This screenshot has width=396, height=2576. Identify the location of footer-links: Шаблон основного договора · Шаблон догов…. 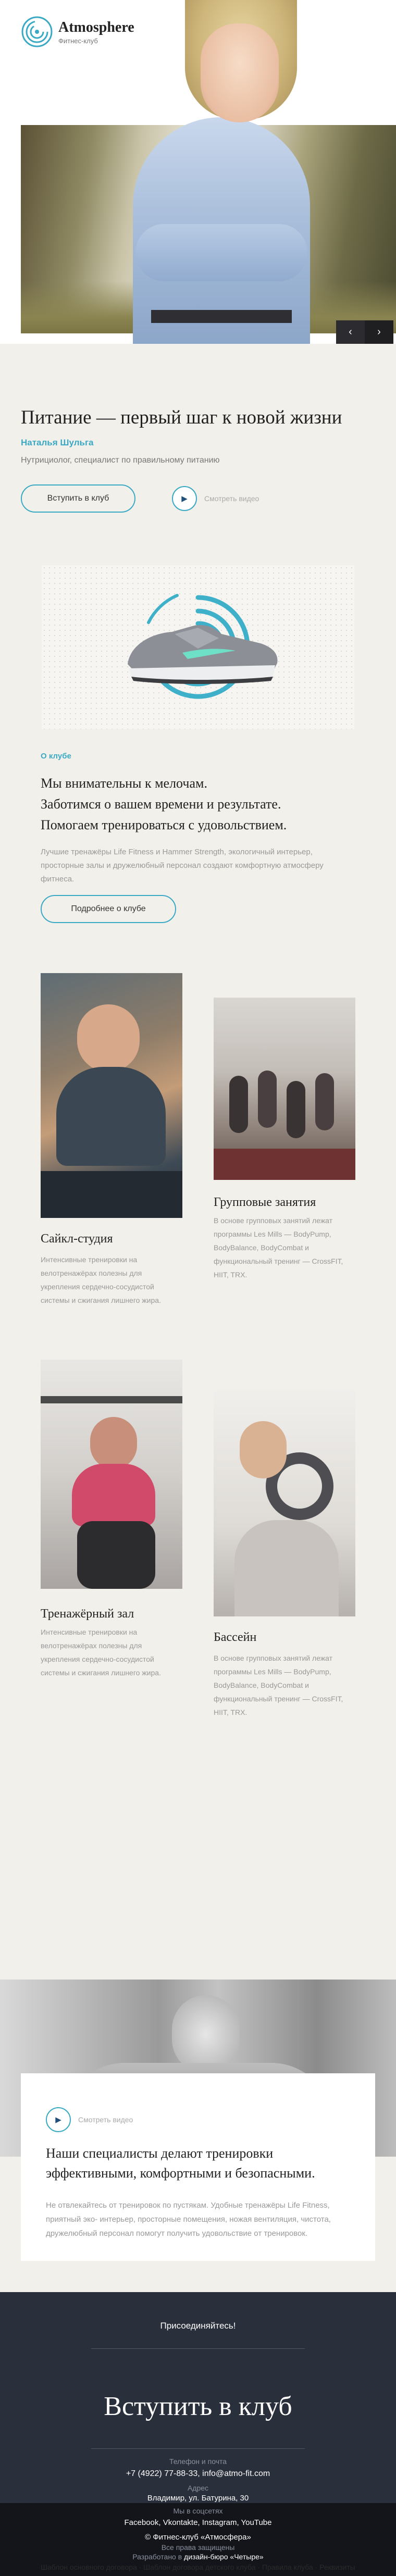
(198, 2567).